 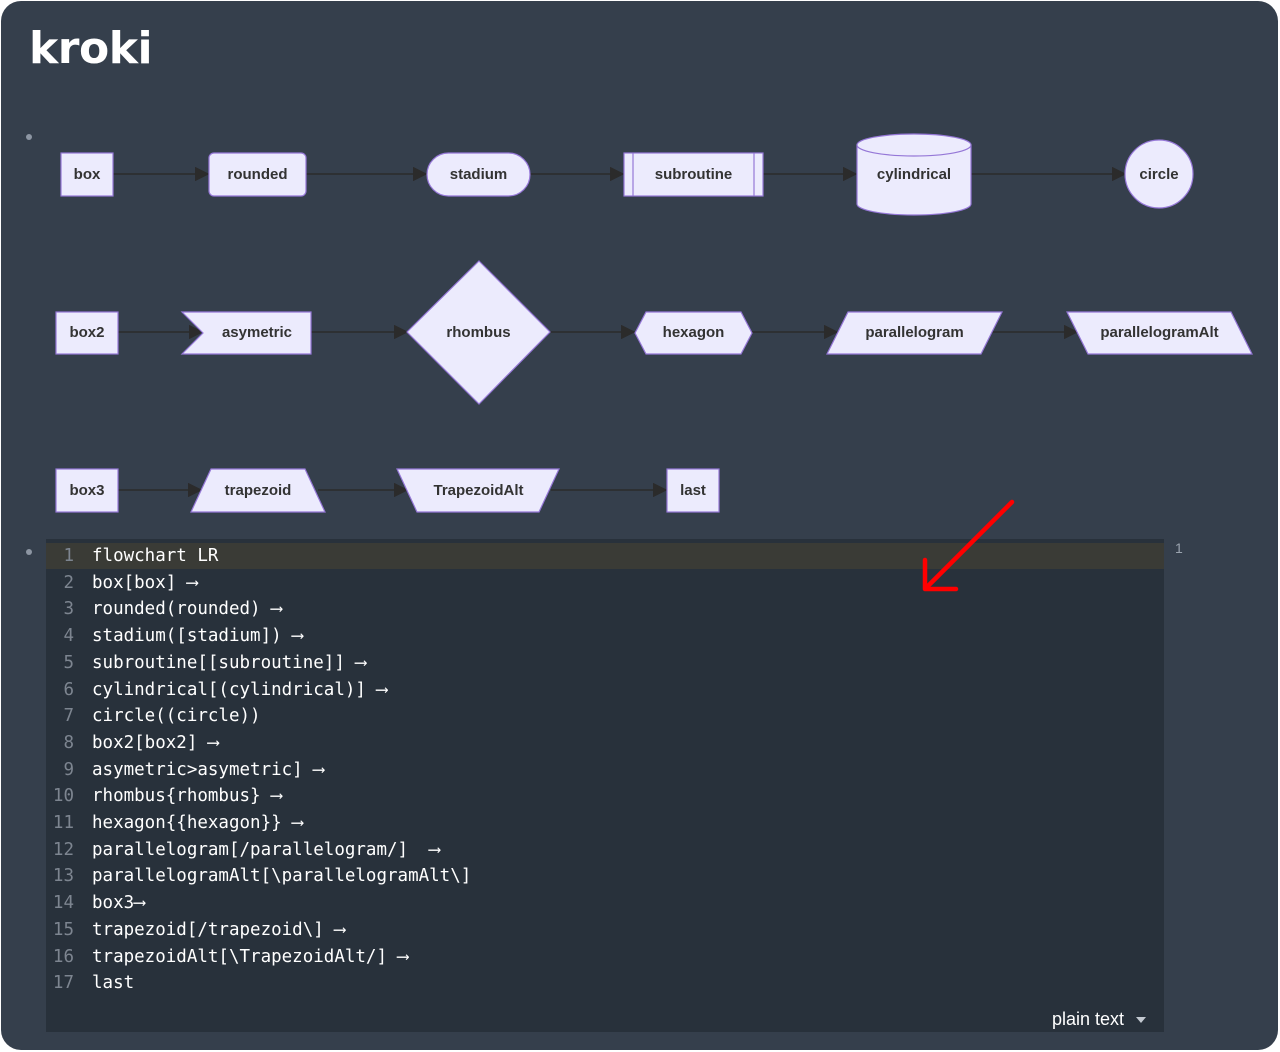 I want to click on line-text: box[box] ⟶, so click(x=145, y=582).